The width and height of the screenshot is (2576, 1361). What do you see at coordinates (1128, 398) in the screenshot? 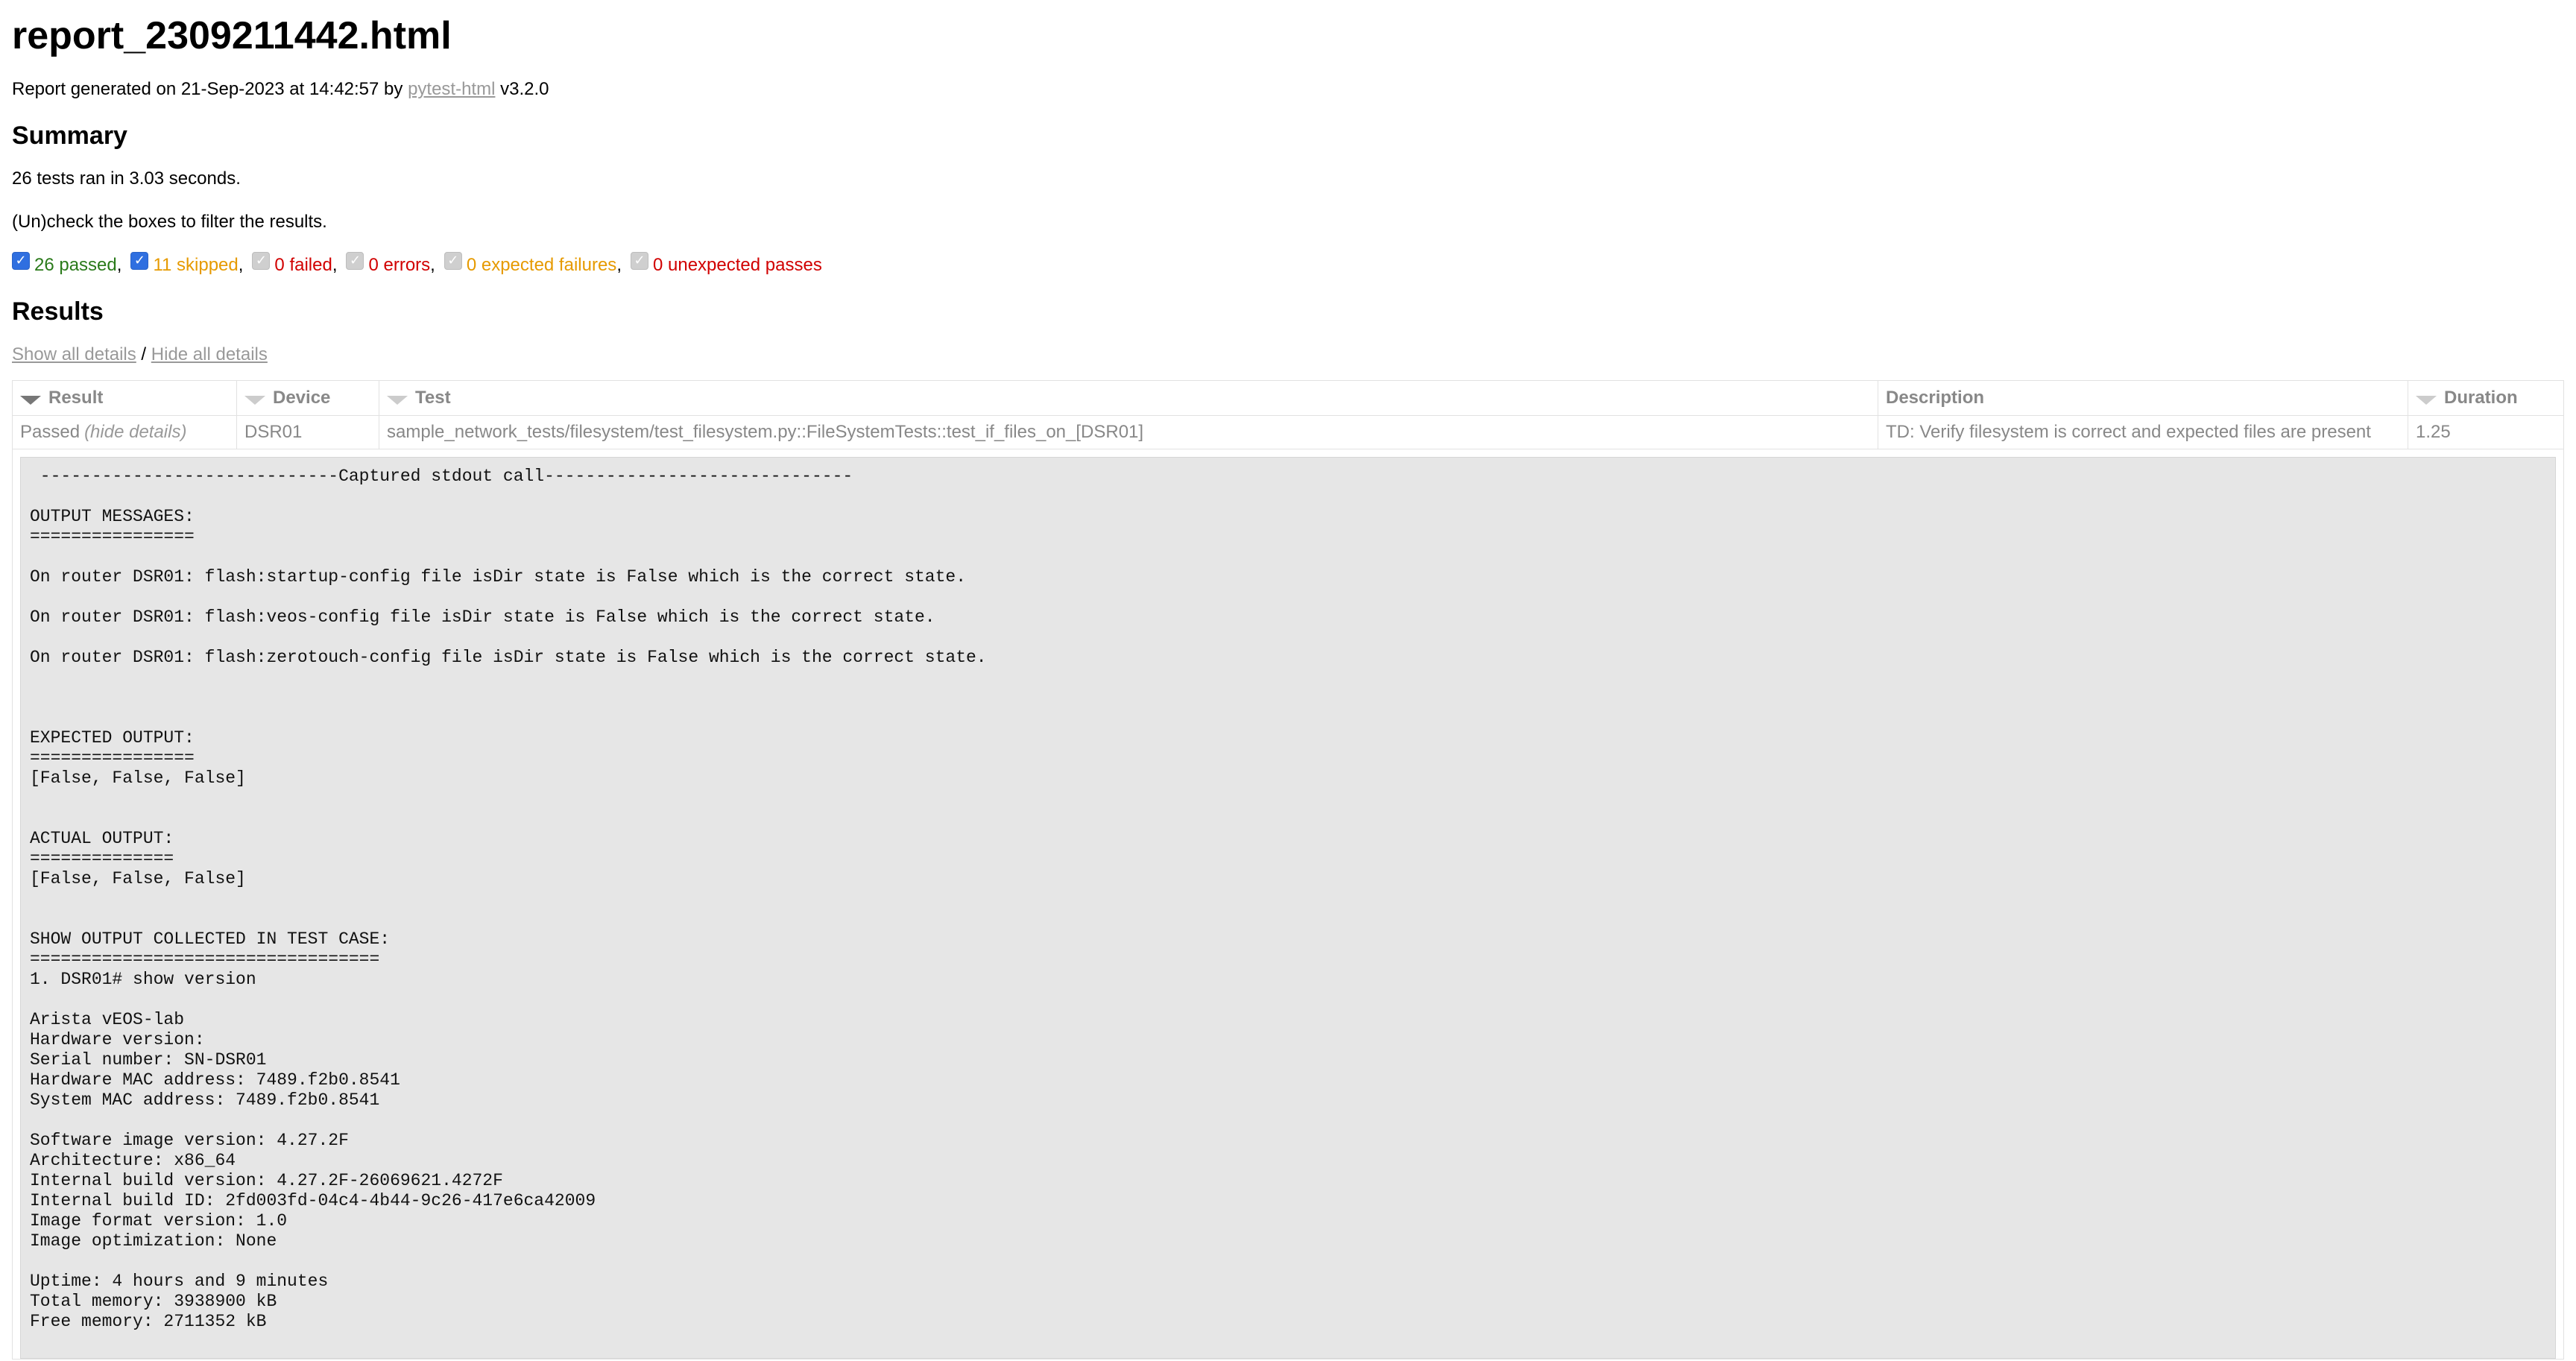
I see `column-header-test: Test` at bounding box center [1128, 398].